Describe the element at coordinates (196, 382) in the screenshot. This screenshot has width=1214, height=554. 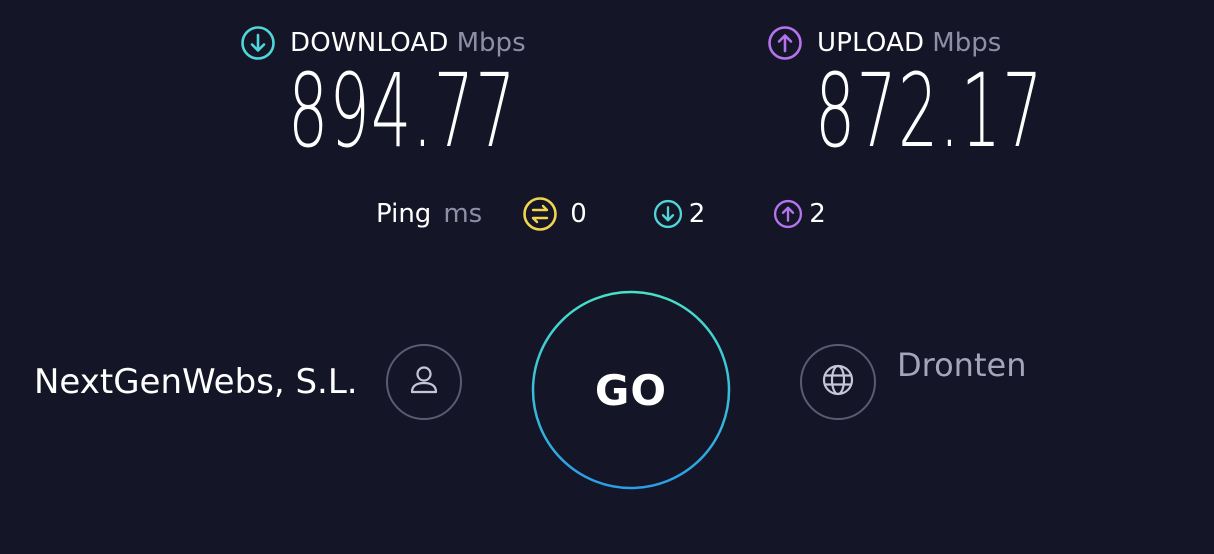
I see `isp-name: NextGenWebs, S.L.` at that location.